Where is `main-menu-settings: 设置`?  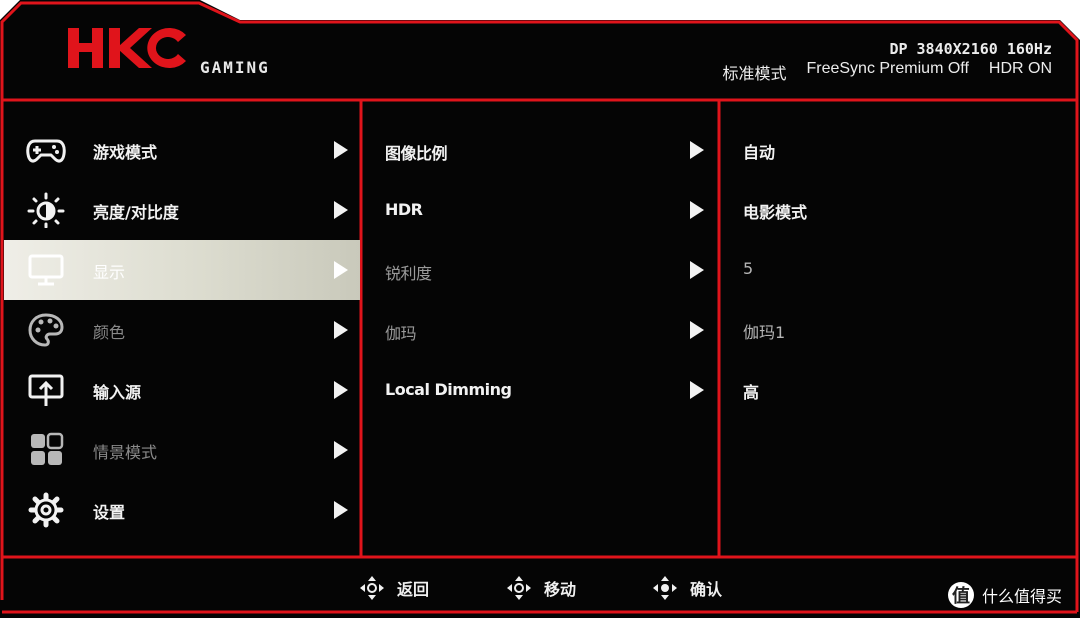 main-menu-settings: 设置 is located at coordinates (182, 510).